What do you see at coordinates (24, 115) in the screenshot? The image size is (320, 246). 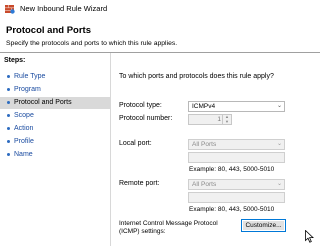 I see `step-label: Scope` at bounding box center [24, 115].